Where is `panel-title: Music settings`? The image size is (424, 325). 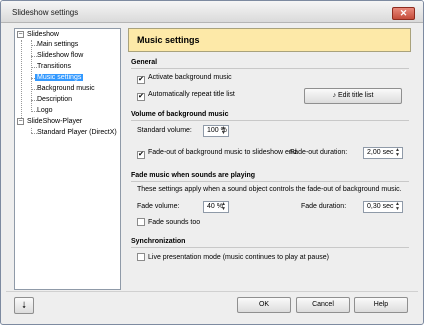
panel-title: Music settings is located at coordinates (168, 40).